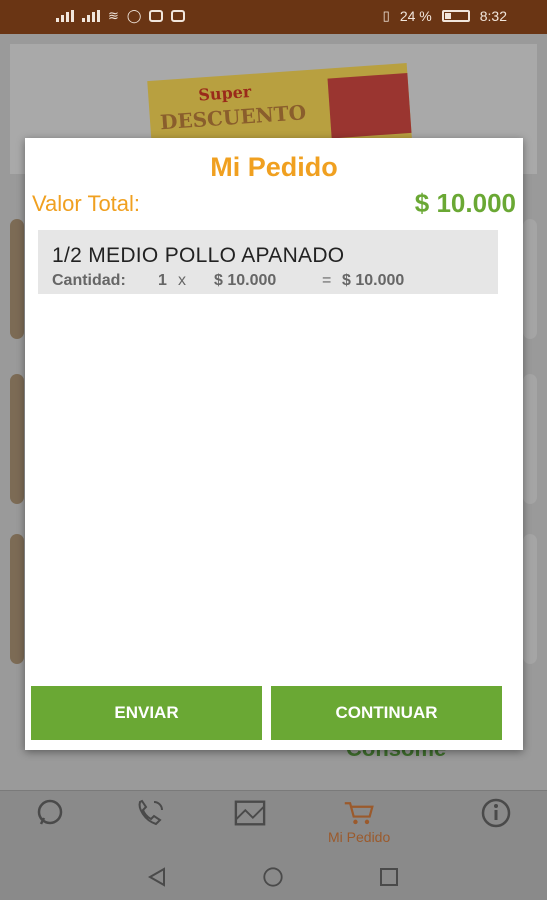  Describe the element at coordinates (156, 16) in the screenshot. I see `mail-icon` at that location.